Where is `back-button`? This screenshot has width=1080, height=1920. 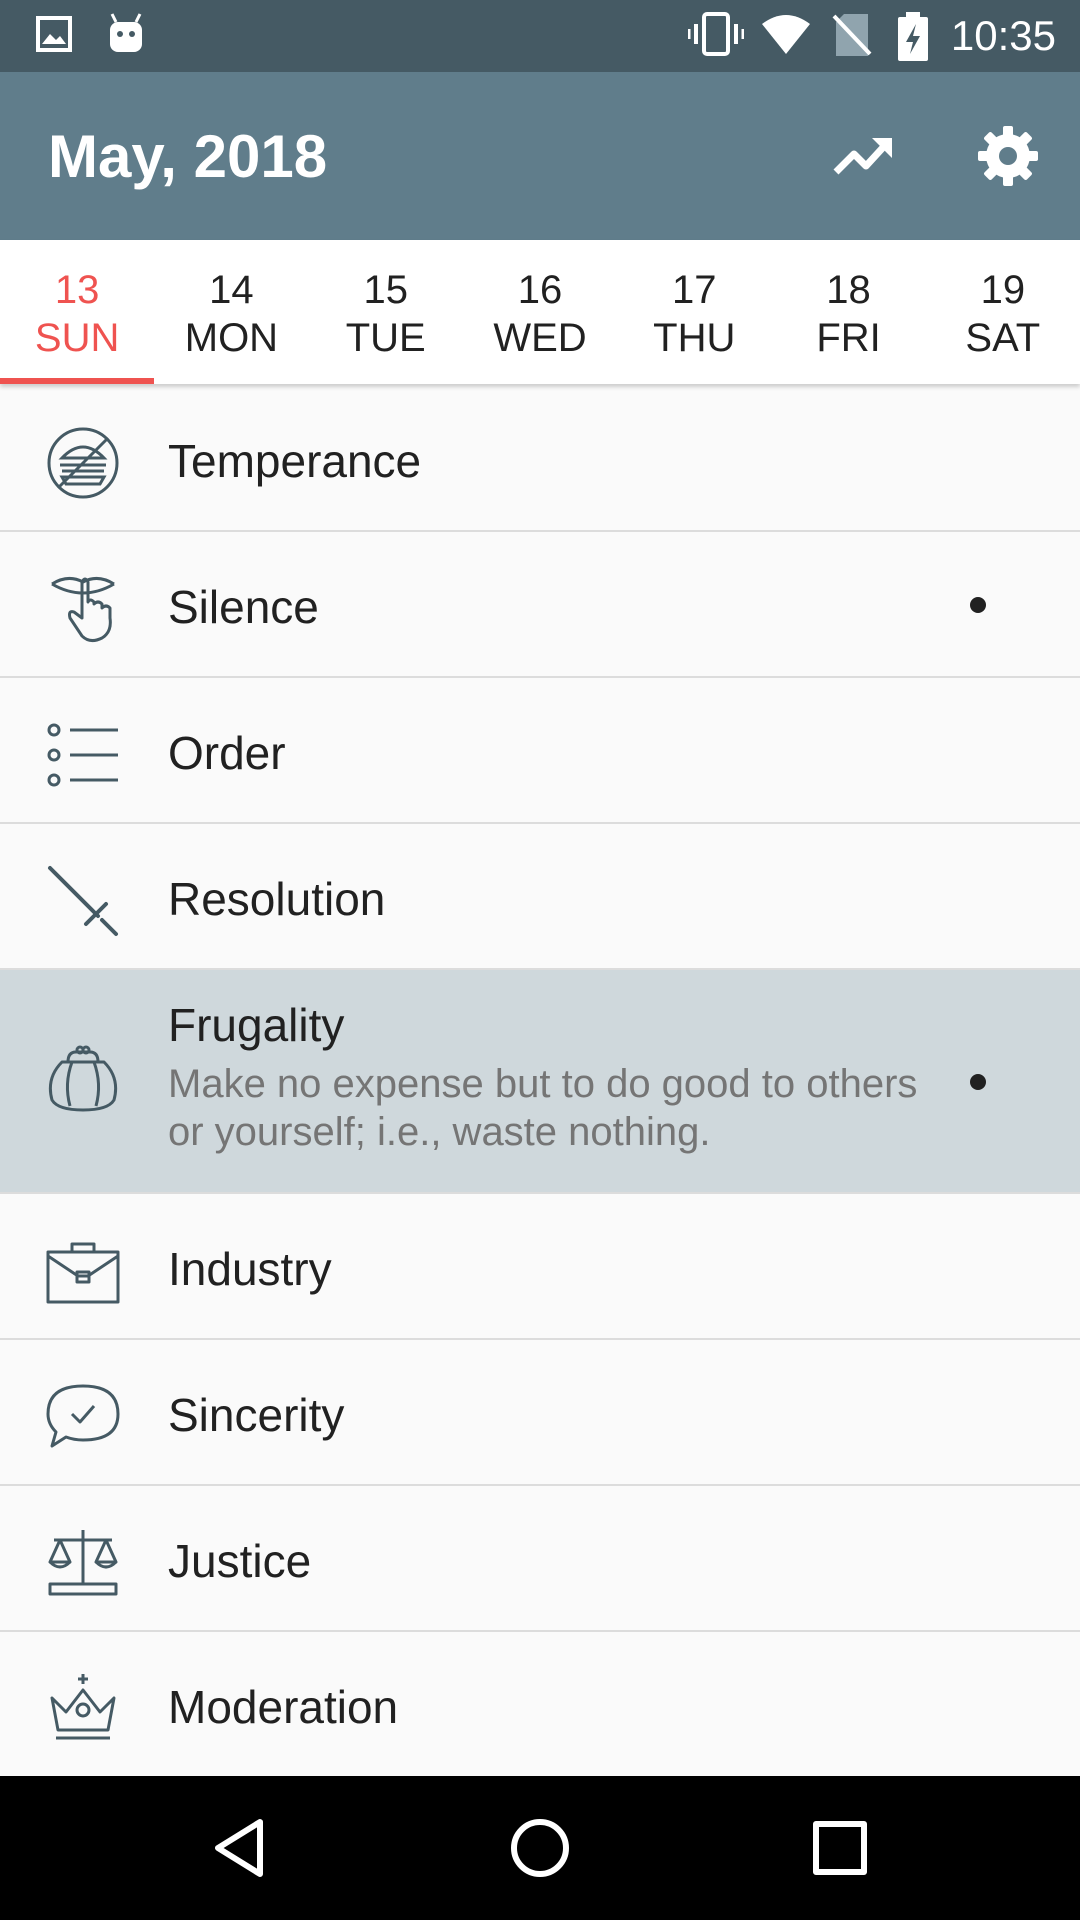
back-button is located at coordinates (242, 1848).